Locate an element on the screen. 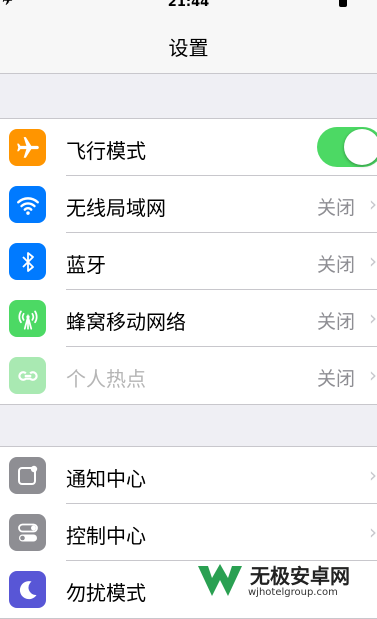  status-time: 21:44 is located at coordinates (188, 5).